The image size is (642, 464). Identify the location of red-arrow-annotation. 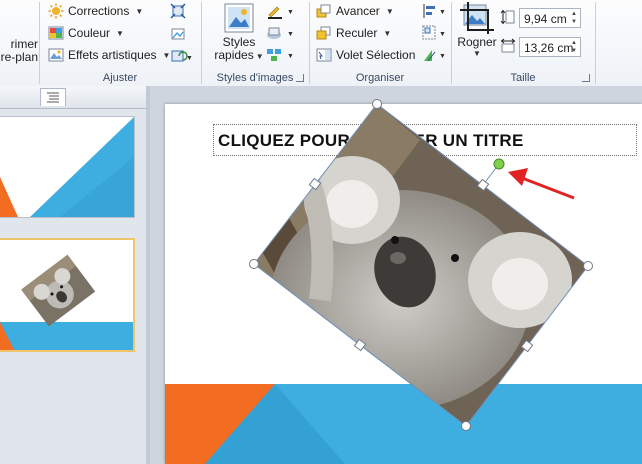
(541, 184).